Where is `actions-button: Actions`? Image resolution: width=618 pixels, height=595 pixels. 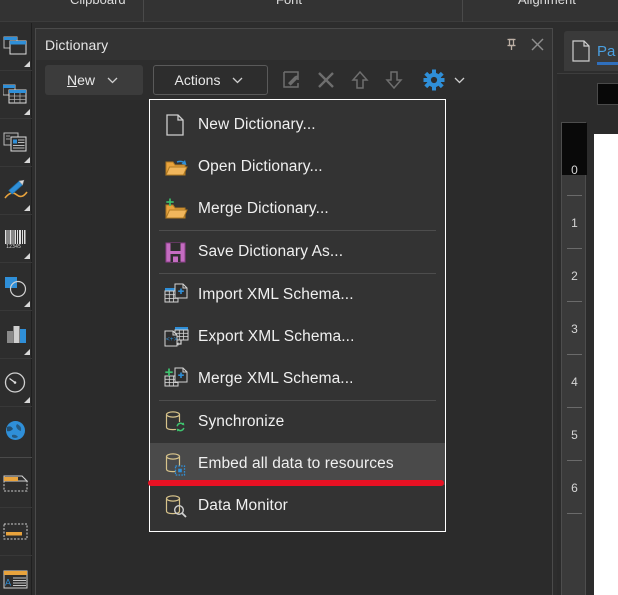 actions-button: Actions is located at coordinates (210, 80).